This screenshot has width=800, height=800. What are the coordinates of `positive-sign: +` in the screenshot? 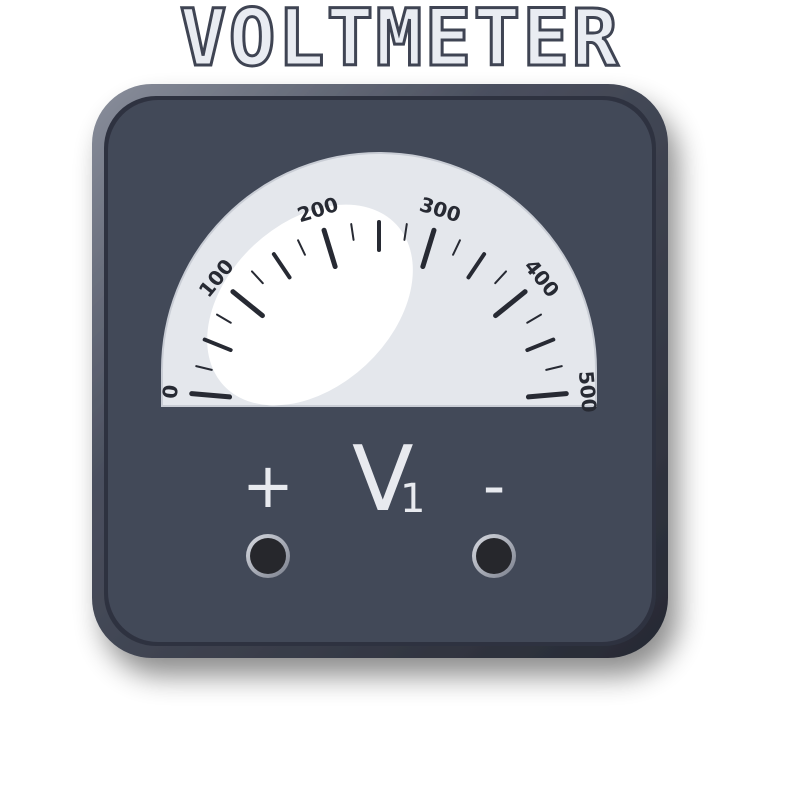 It's located at (268, 485).